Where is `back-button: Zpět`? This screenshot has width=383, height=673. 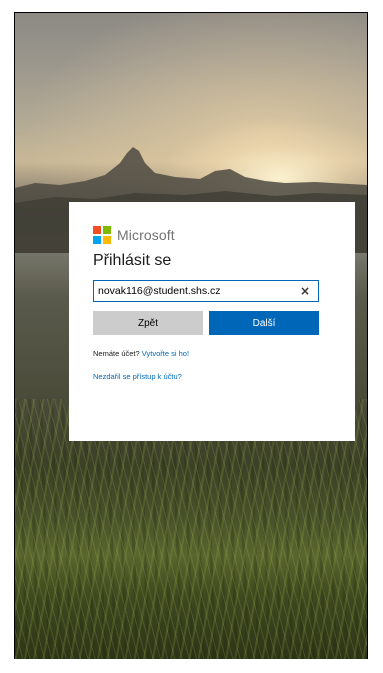
back-button: Zpět is located at coordinates (148, 323).